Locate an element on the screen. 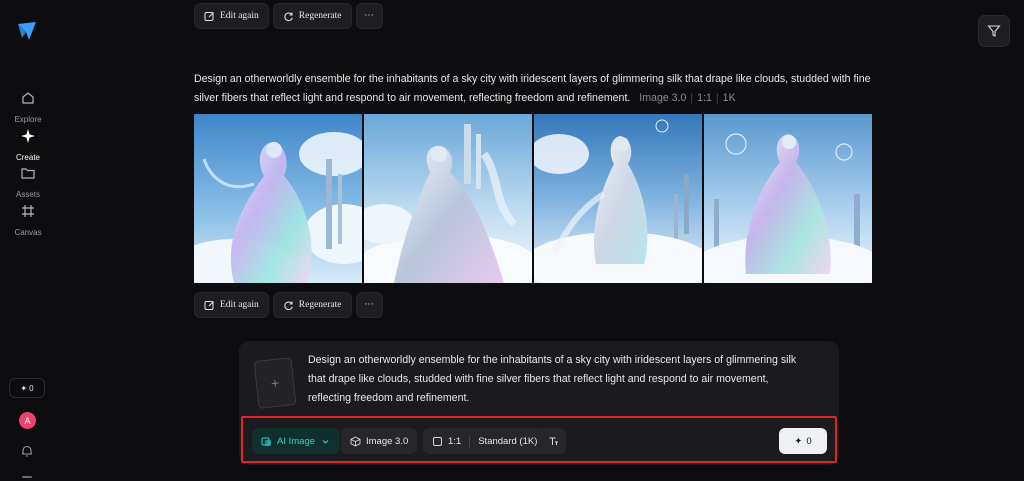 Image resolution: width=1024 pixels, height=481 pixels. reference-image-upload: + is located at coordinates (275, 383).